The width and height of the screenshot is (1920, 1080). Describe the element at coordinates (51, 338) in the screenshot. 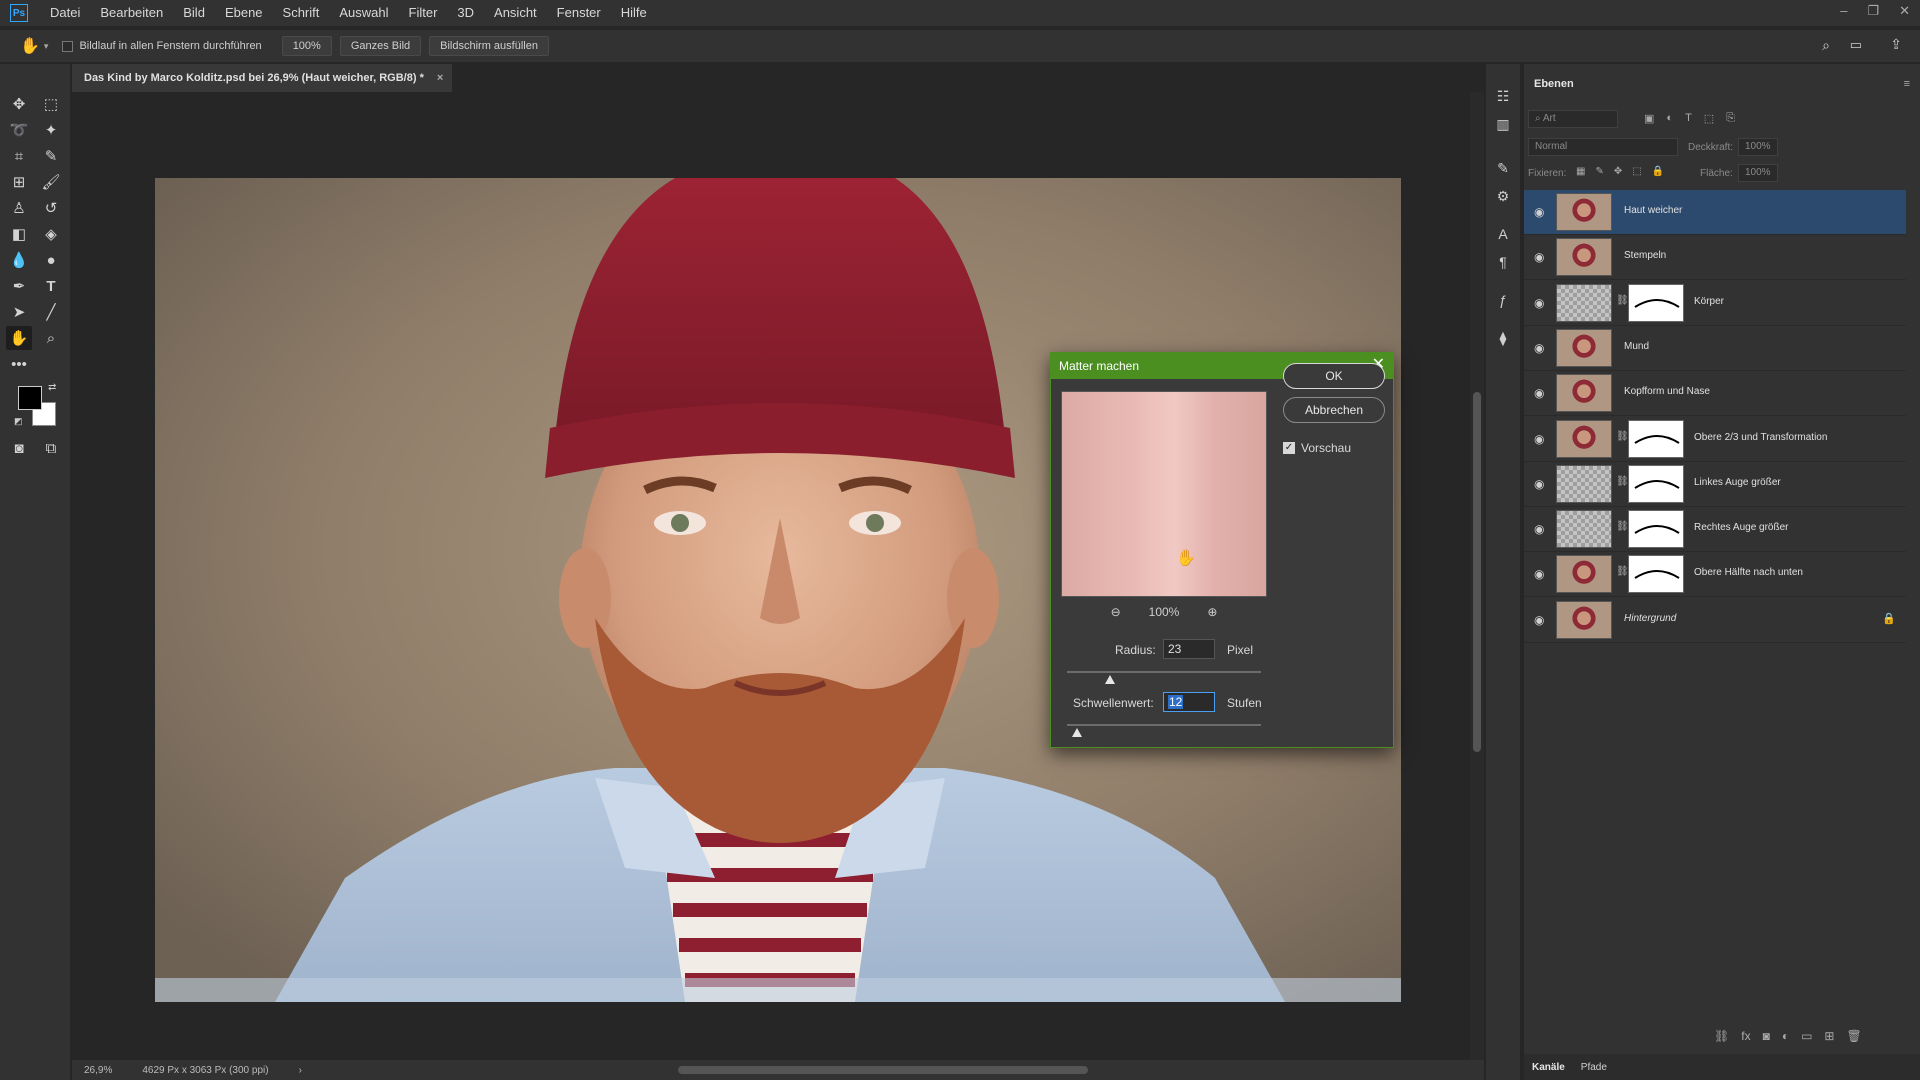

I see `zoom-tool-icon: ⌕` at that location.